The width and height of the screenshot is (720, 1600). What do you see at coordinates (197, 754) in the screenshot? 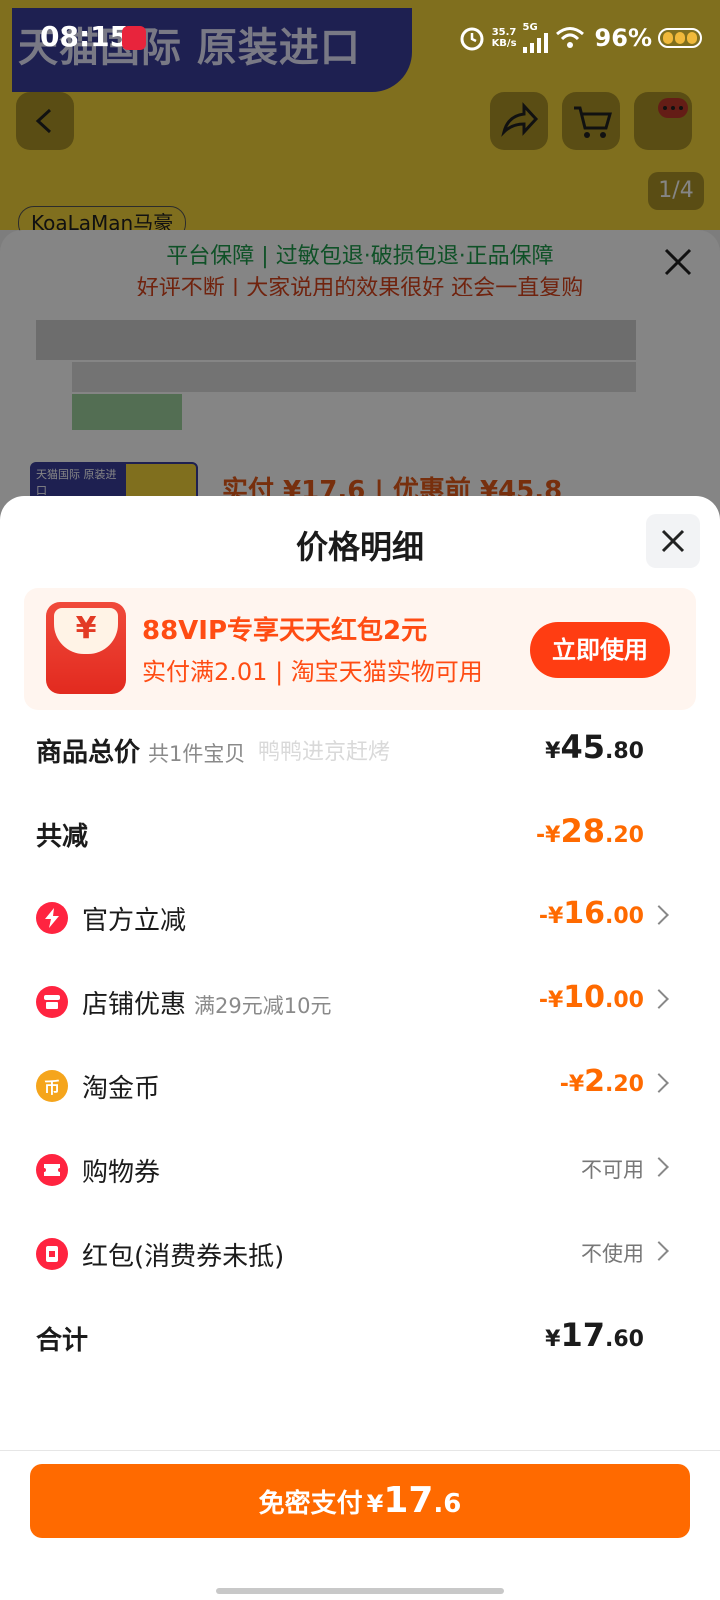
I see `item-count: 共1件宝贝` at bounding box center [197, 754].